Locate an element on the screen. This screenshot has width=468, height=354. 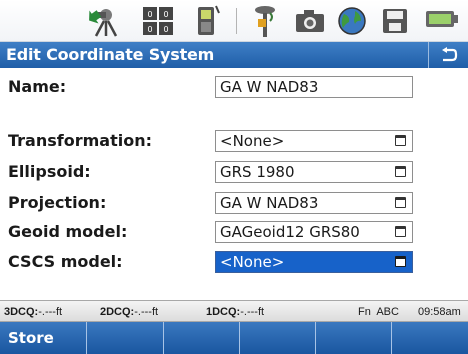
back-arrow-icon is located at coordinates (449, 54).